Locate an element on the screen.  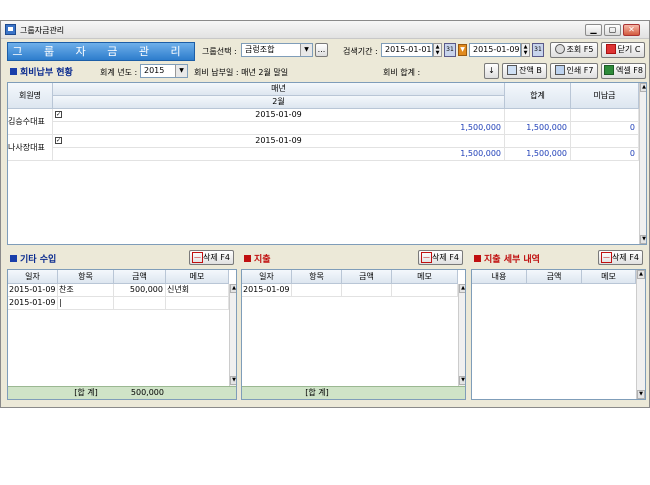
expense-grid: 일자 항목 금액 메모 2015-01-09 ▲ ▼ [합 계] is located at coordinates (353, 334).